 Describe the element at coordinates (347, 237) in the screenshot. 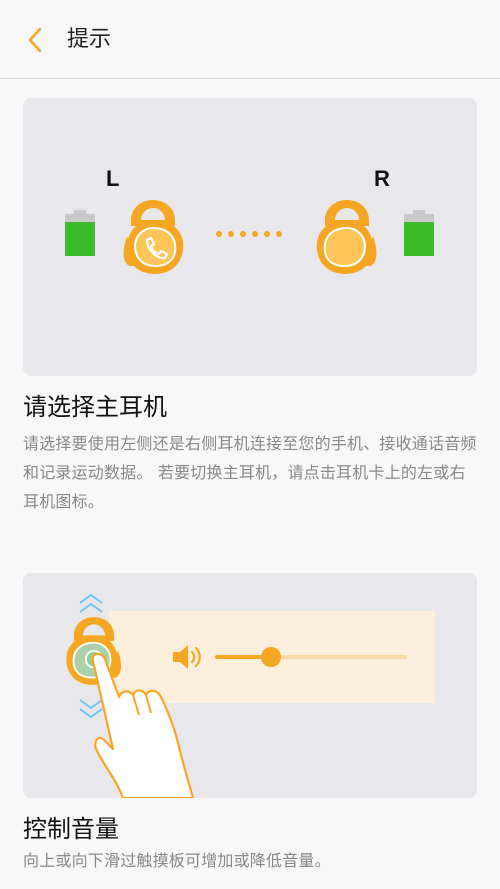

I see `right-earbud-button` at that location.